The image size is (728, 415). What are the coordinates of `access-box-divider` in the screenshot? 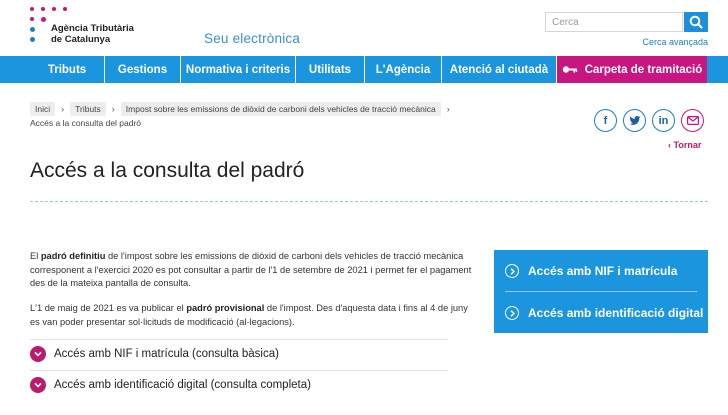 It's located at (601, 291).